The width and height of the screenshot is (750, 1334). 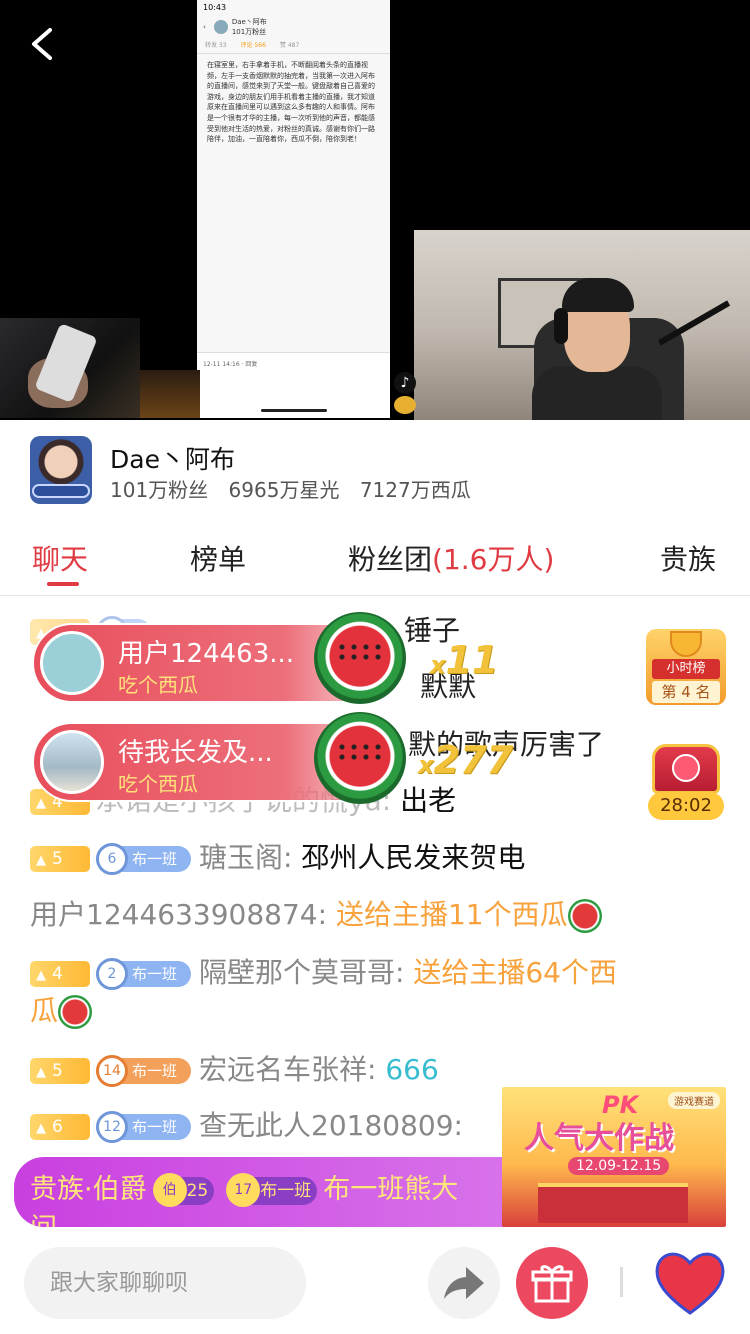 What do you see at coordinates (686, 806) in the screenshot?
I see `chest-countdown: 28:02` at bounding box center [686, 806].